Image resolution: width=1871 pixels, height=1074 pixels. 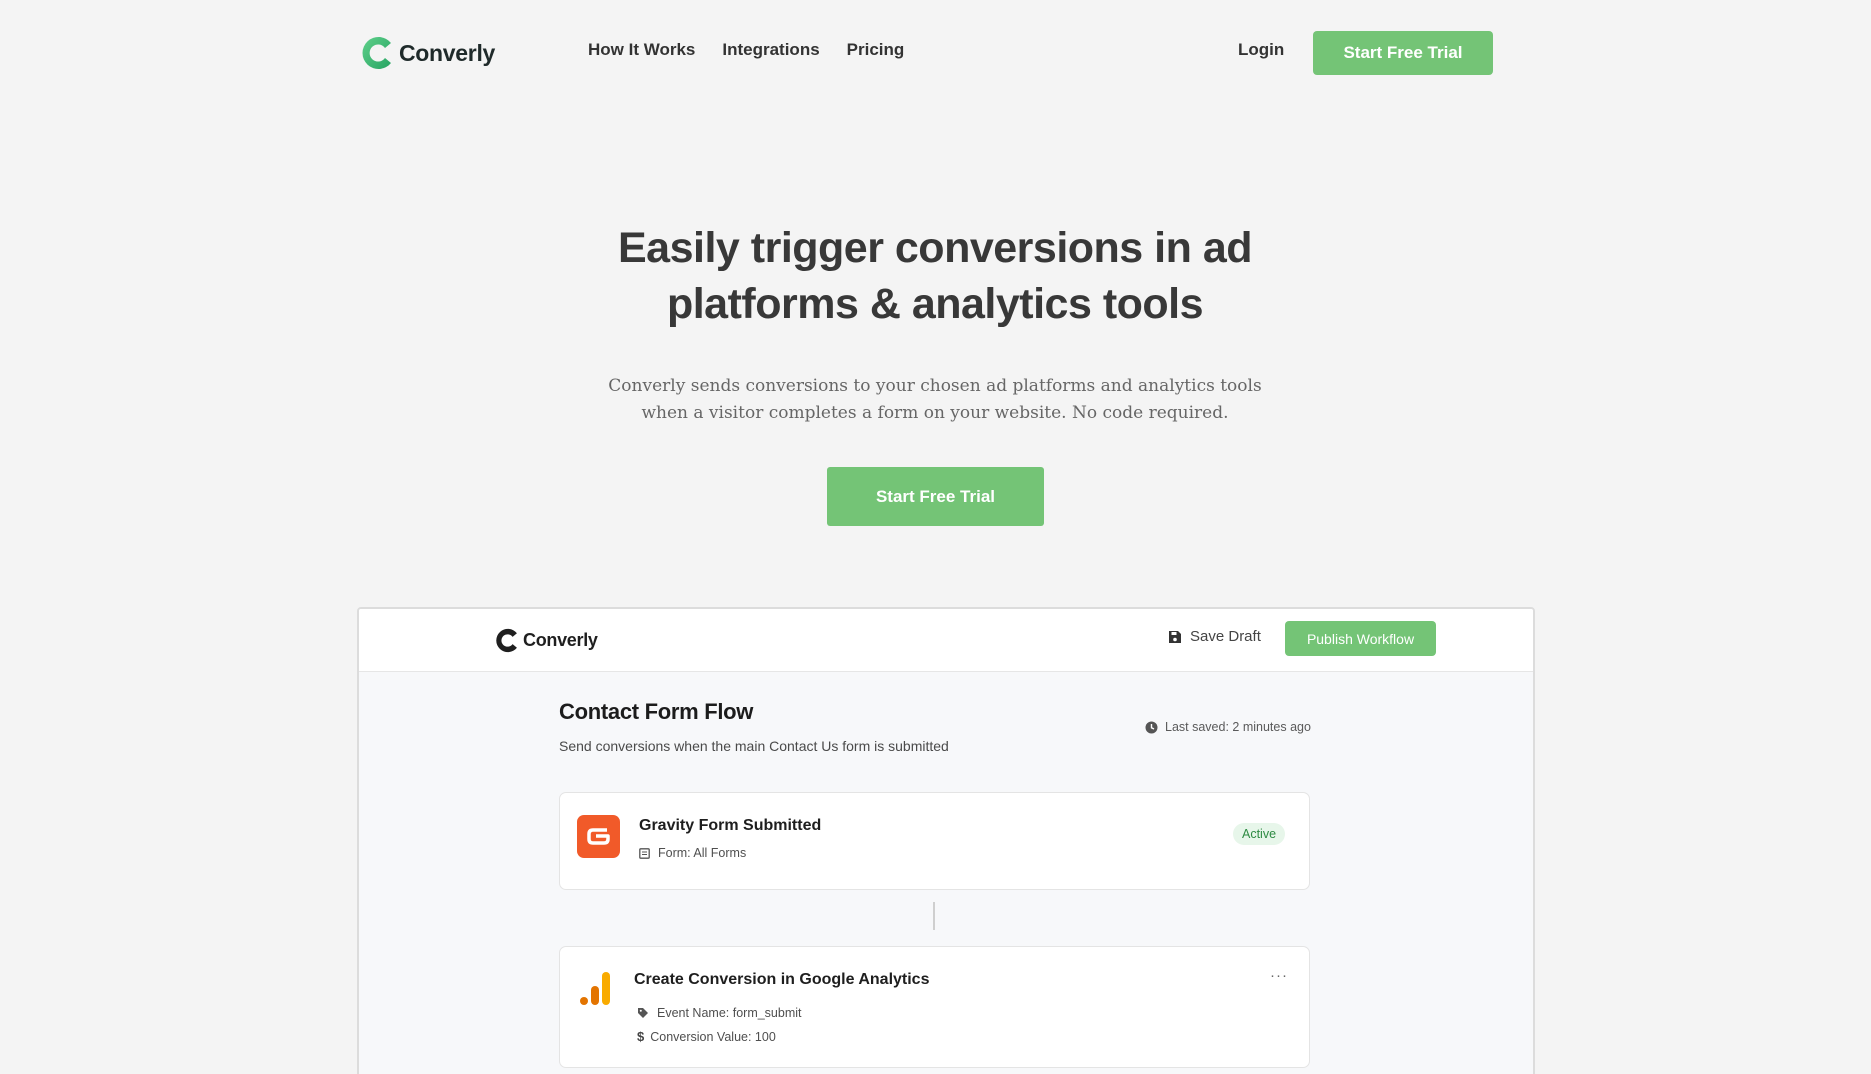 I want to click on hero-start-free-trial-button: Start Free Trial, so click(x=935, y=496).